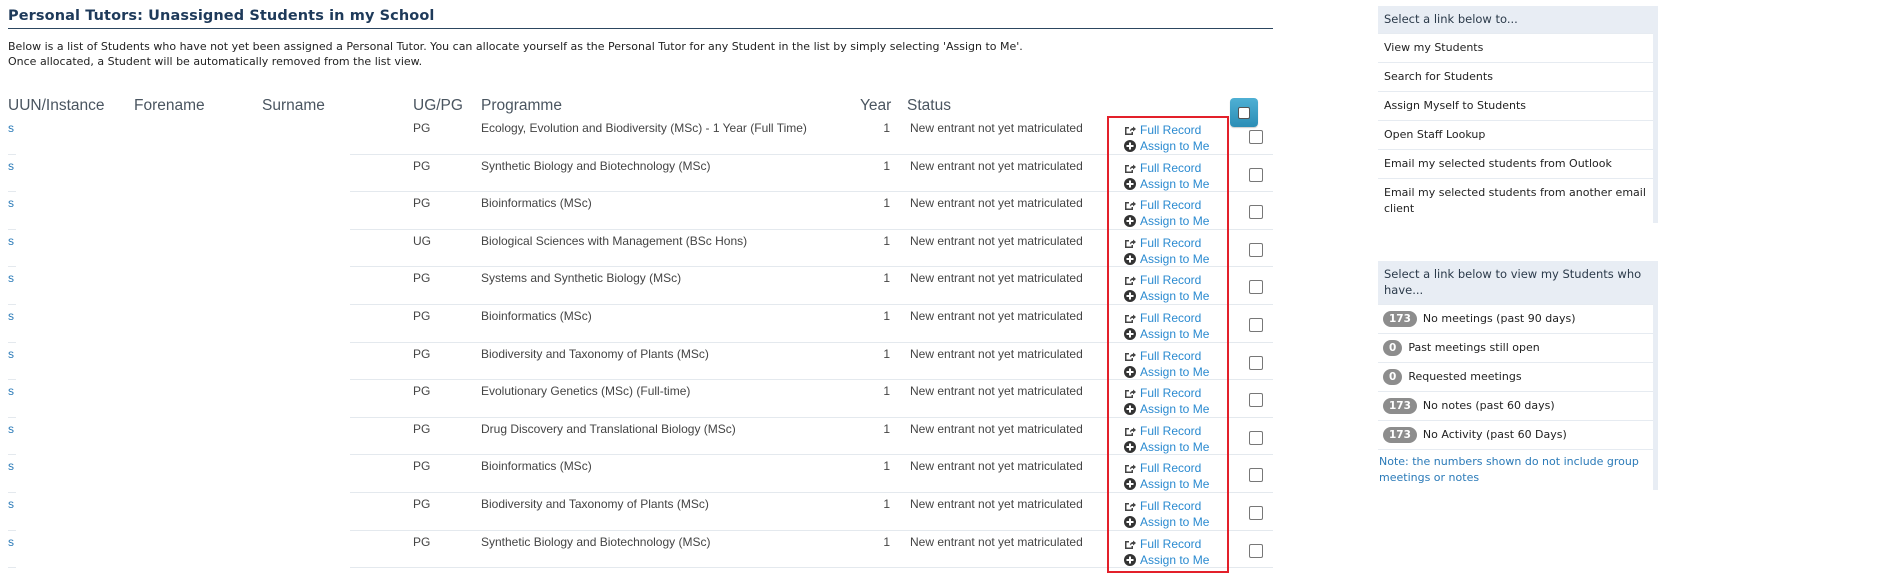  What do you see at coordinates (293, 106) in the screenshot?
I see `header-surname: Surname` at bounding box center [293, 106].